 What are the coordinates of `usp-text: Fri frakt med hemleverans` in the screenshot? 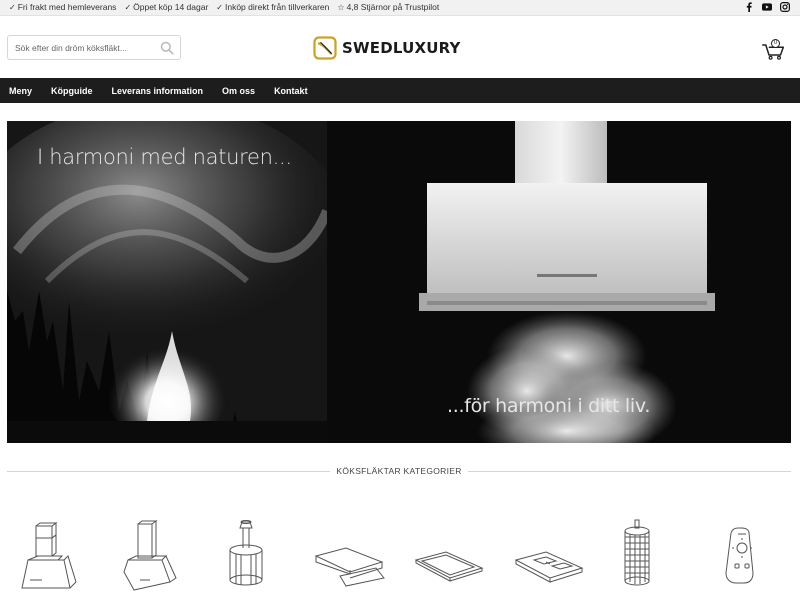 It's located at (67, 7).